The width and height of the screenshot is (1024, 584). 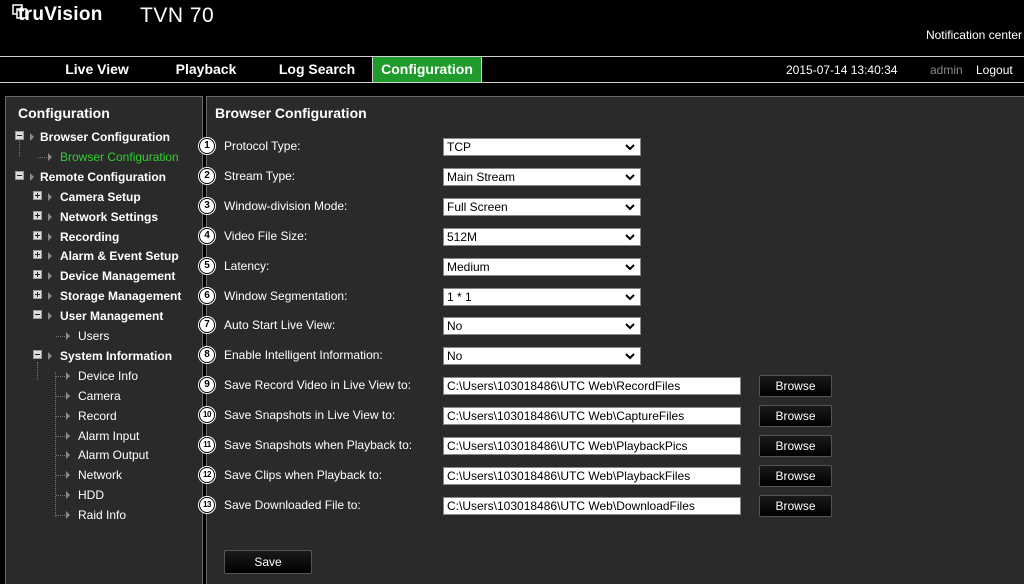 I want to click on setting-row: 6 Window Segmentation: 1 * 1, so click(x=611, y=297).